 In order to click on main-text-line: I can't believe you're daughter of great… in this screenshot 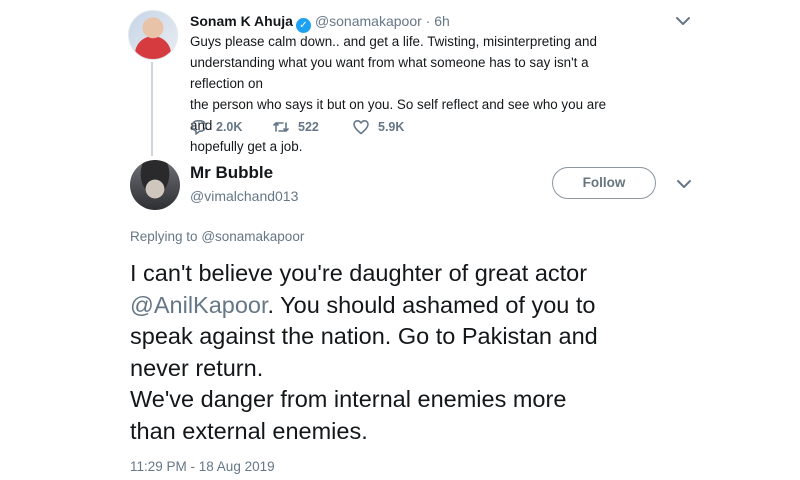, I will do `click(359, 273)`.